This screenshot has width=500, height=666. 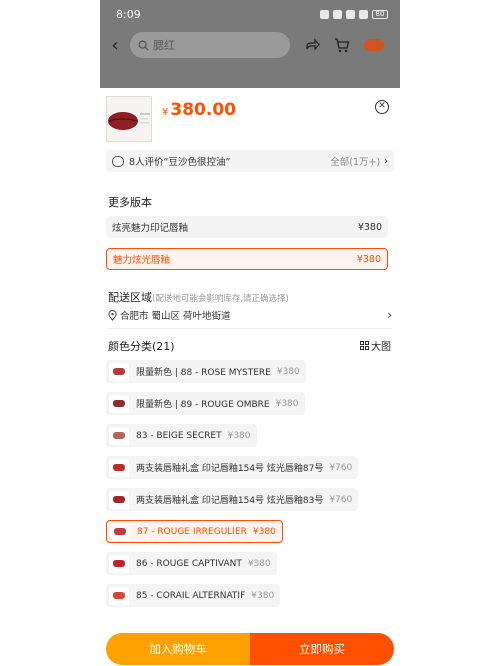 What do you see at coordinates (324, 14) in the screenshot?
I see `nfc-icon` at bounding box center [324, 14].